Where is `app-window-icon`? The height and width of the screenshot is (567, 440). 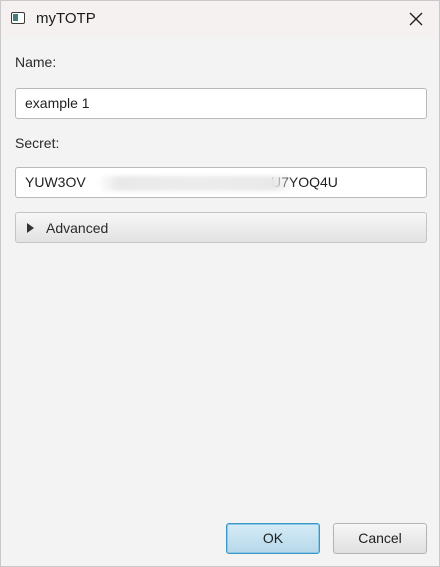
app-window-icon is located at coordinates (18, 18).